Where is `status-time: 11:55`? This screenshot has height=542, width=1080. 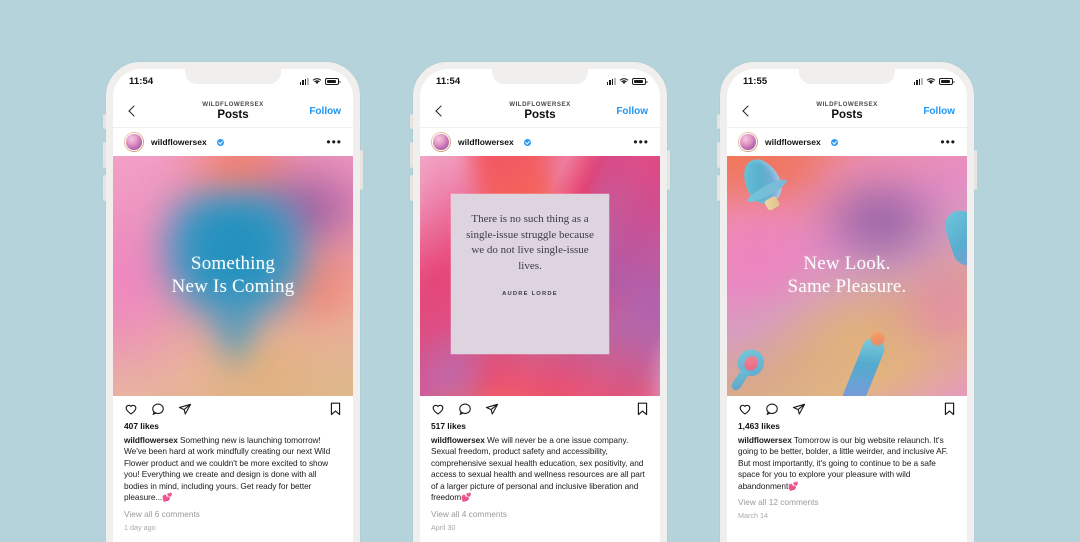
status-time: 11:55 is located at coordinates (755, 81).